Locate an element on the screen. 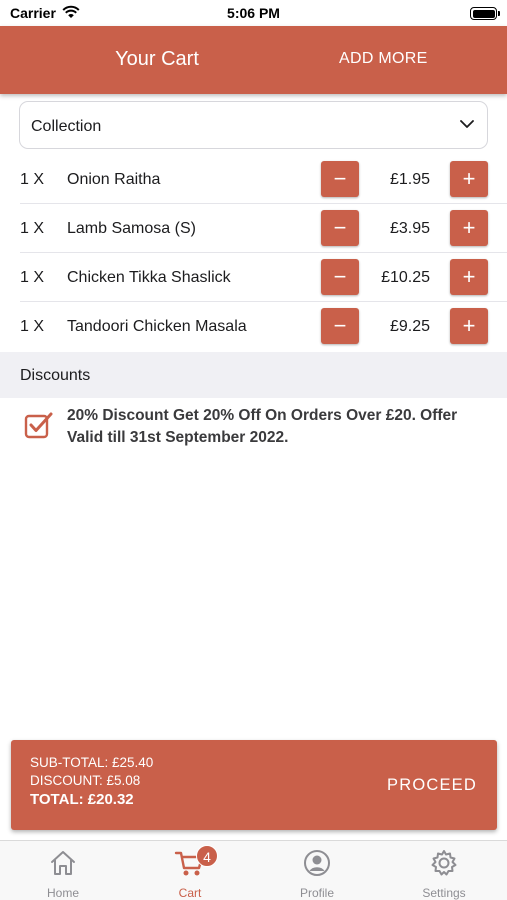 This screenshot has height=900, width=507. item-name: Lamb Samosa (S) is located at coordinates (131, 228).